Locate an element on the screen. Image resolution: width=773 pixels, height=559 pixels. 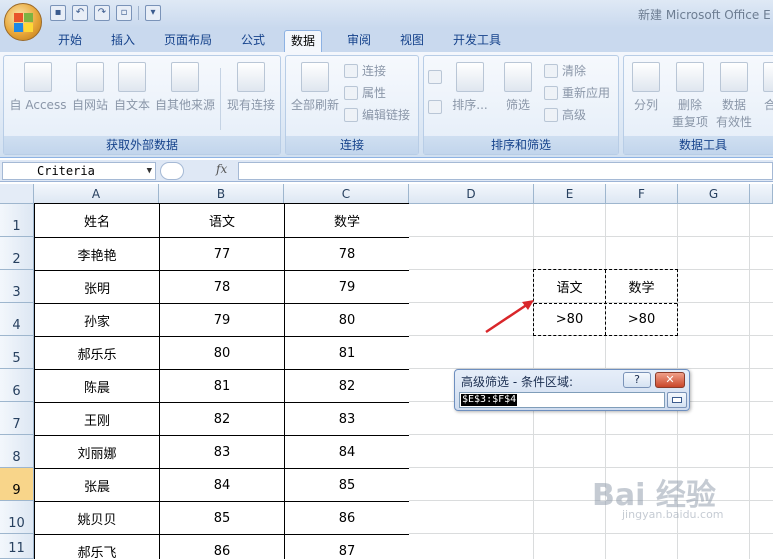
table-cell: 孙家 is located at coordinates (97, 320).